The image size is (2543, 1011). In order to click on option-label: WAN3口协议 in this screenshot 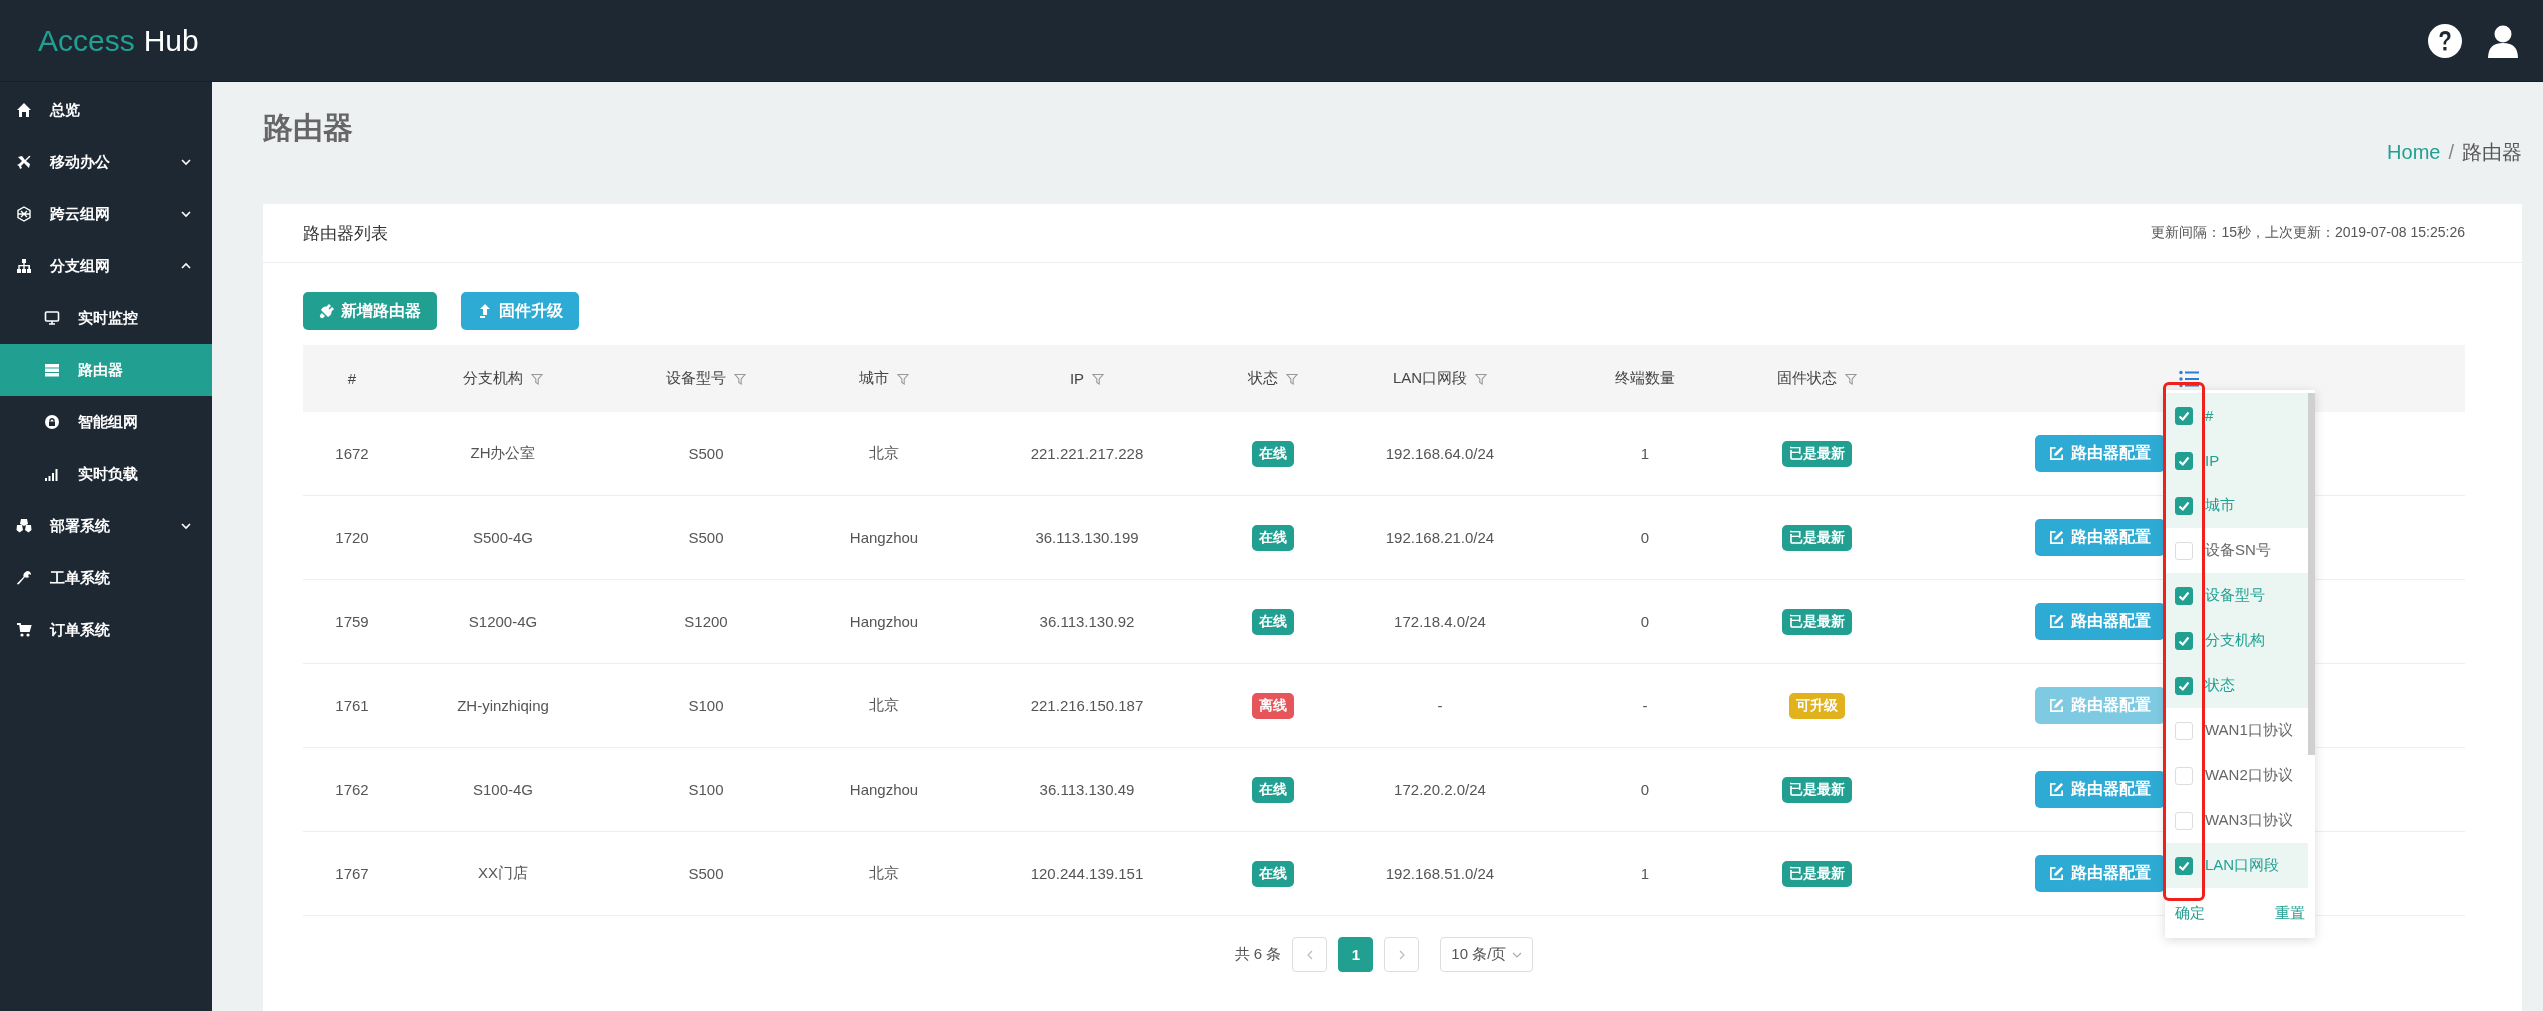, I will do `click(2249, 820)`.